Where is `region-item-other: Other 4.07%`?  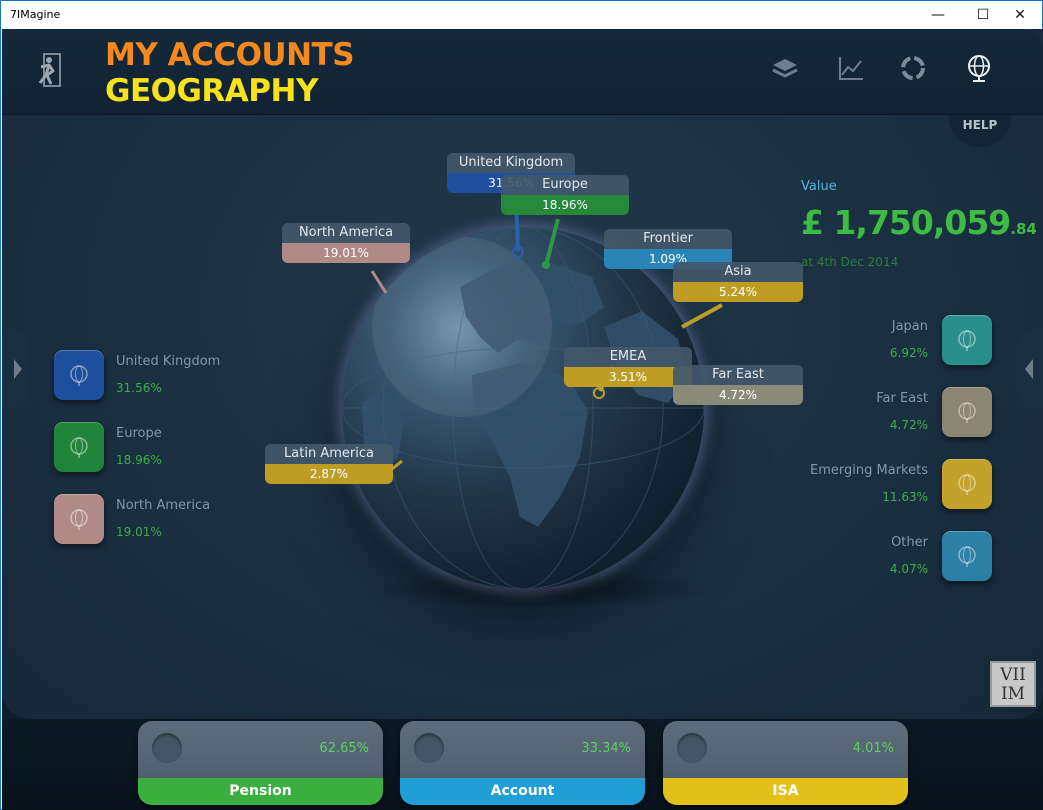
region-item-other: Other 4.07% is located at coordinates (892, 557).